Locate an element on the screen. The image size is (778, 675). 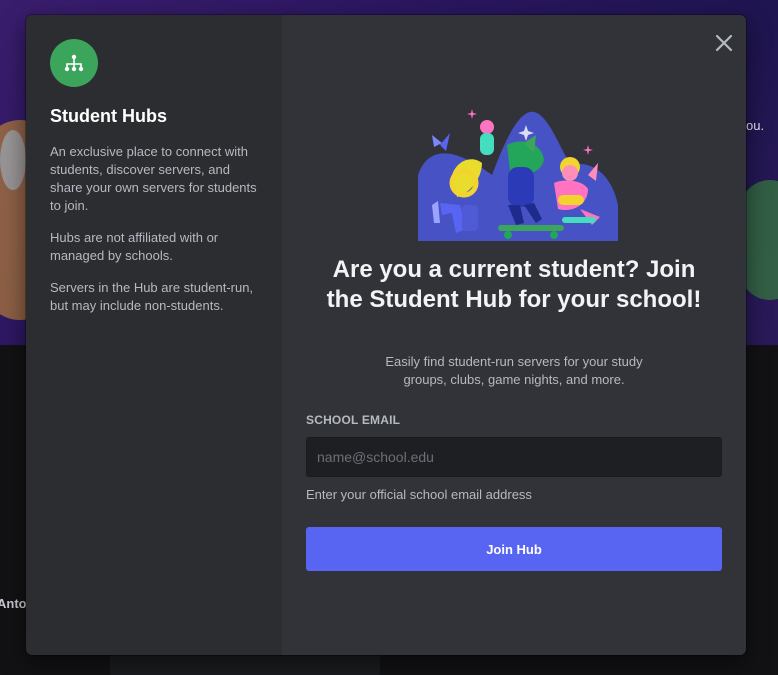
close-button is located at coordinates (724, 43).